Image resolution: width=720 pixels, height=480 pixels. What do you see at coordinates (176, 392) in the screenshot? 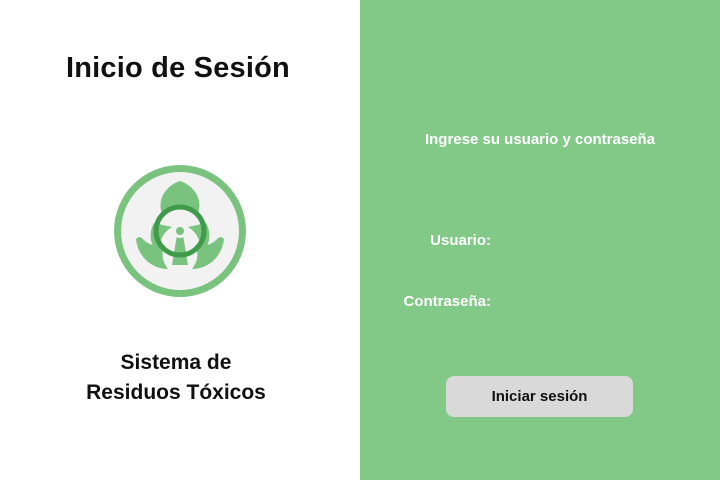
I see `system-name-line2: Residuos Tóxicos` at bounding box center [176, 392].